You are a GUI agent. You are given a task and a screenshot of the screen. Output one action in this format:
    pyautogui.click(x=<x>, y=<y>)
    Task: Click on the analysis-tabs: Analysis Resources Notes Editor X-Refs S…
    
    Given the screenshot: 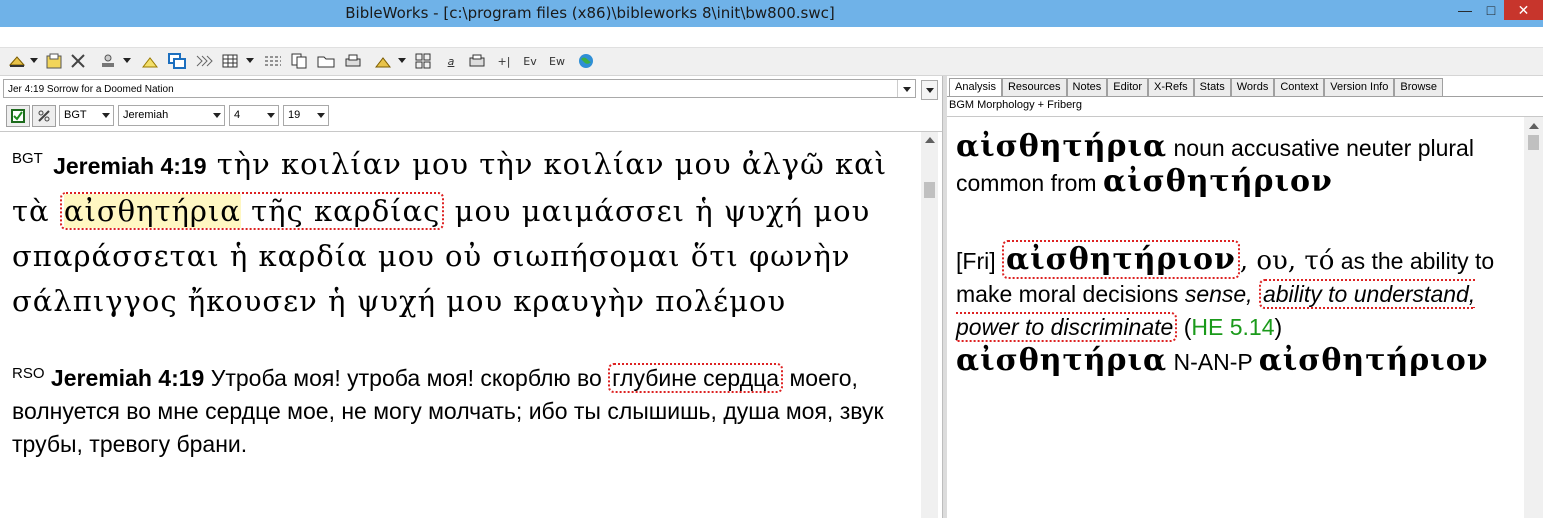 What is the action you would take?
    pyautogui.click(x=1196, y=87)
    